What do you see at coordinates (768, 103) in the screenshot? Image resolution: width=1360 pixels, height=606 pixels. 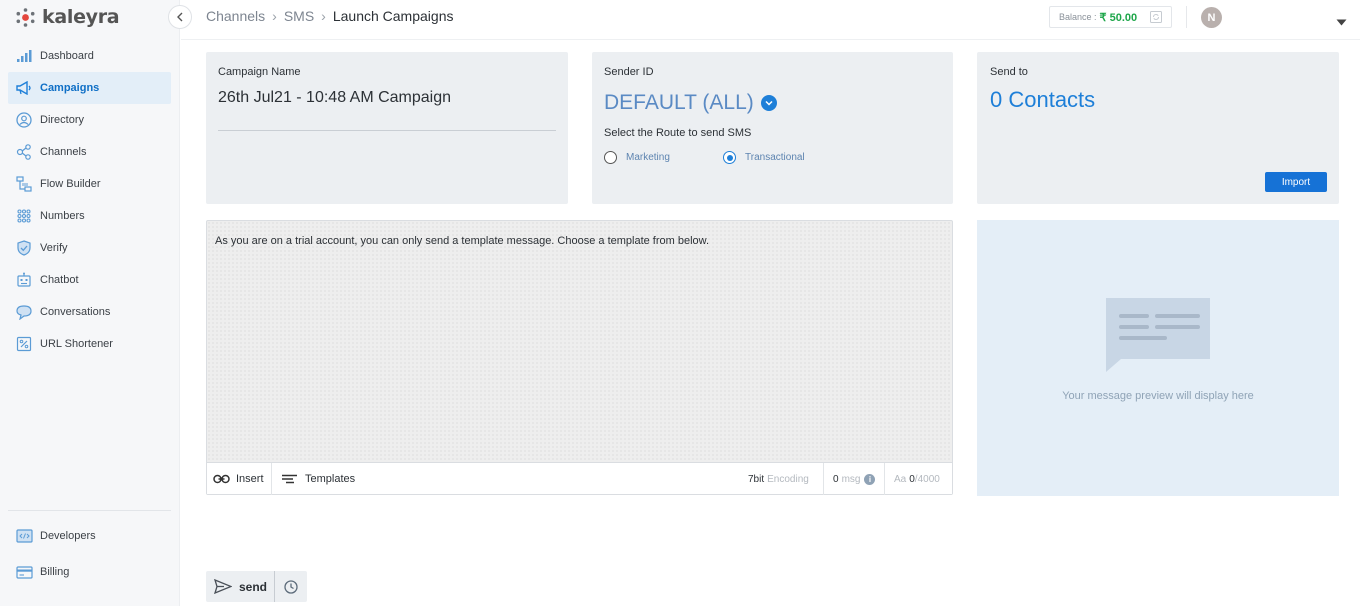 I see `chevron-down-icon` at bounding box center [768, 103].